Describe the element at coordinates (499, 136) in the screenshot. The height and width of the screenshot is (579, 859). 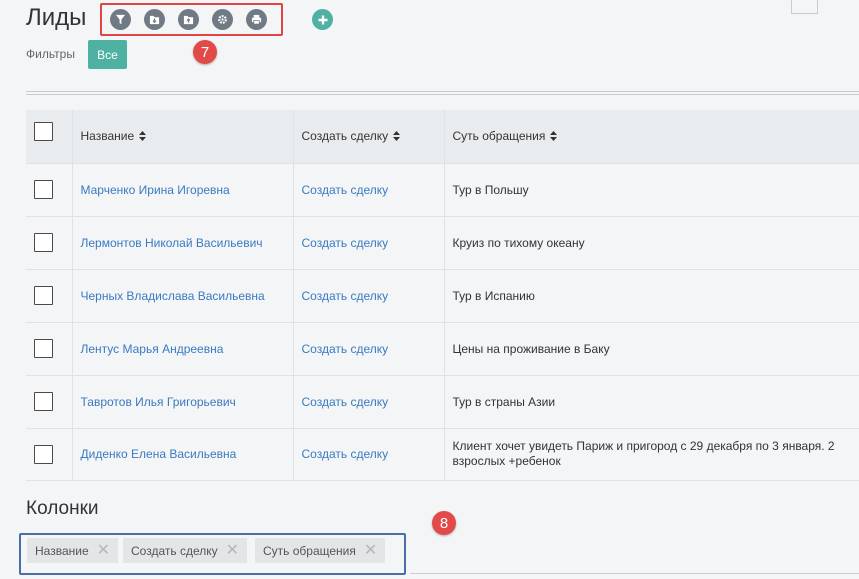
I see `column-header-label: Суть обращения` at that location.